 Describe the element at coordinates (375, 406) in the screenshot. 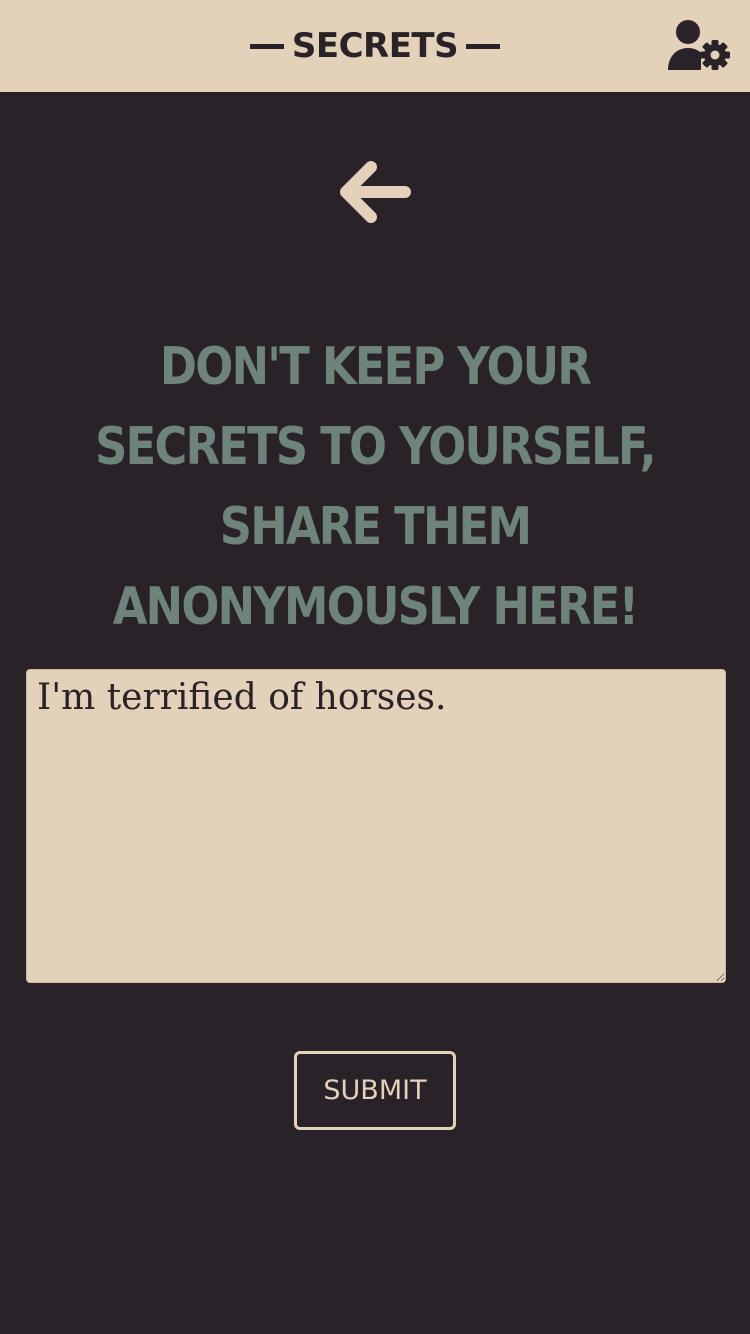

I see `headline-line-1: Don't keep your secrets to yourself,` at that location.